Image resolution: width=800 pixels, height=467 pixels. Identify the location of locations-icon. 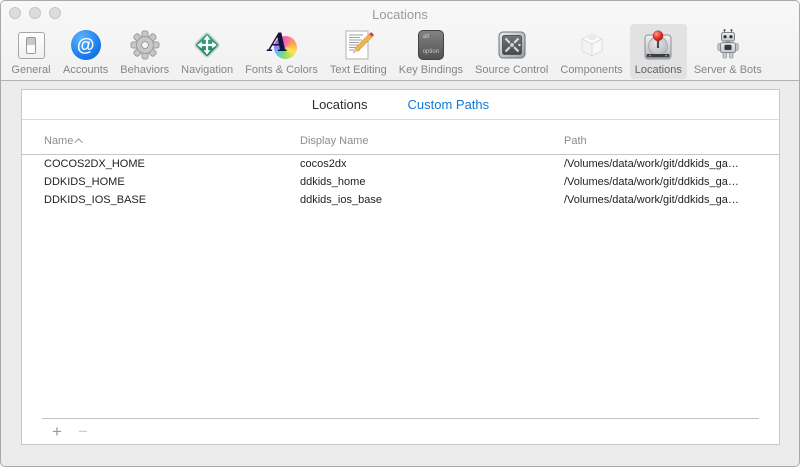
(658, 45).